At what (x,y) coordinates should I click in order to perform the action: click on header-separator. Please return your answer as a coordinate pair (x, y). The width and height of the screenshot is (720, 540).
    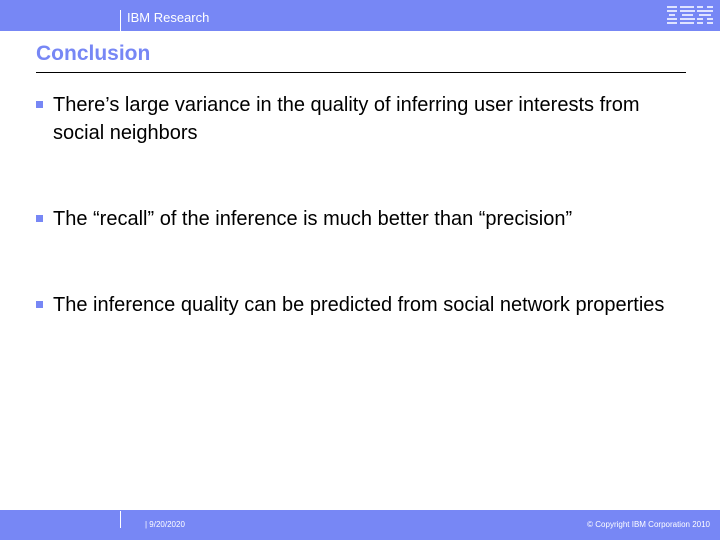
    Looking at the image, I should click on (120, 20).